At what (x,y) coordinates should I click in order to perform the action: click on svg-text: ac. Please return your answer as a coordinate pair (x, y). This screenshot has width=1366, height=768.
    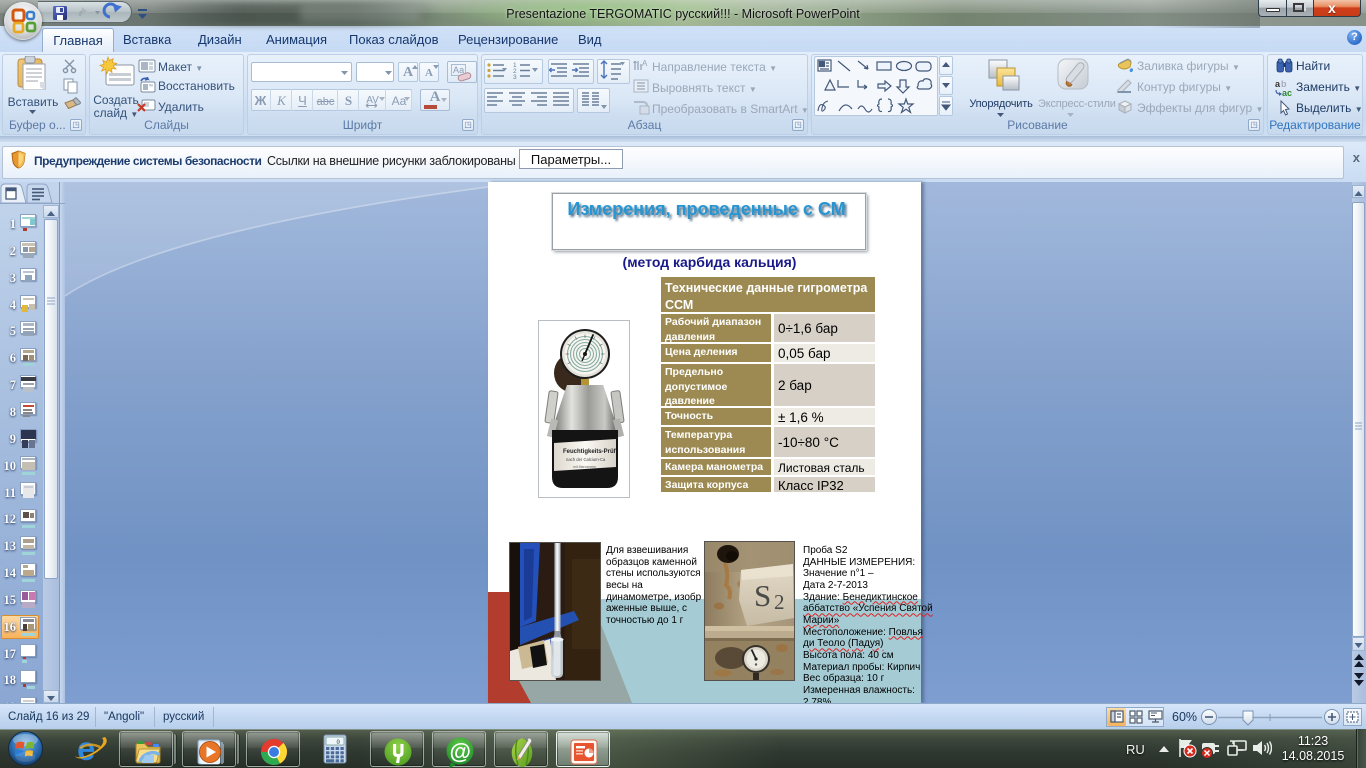
    Looking at the image, I should click on (1287, 92).